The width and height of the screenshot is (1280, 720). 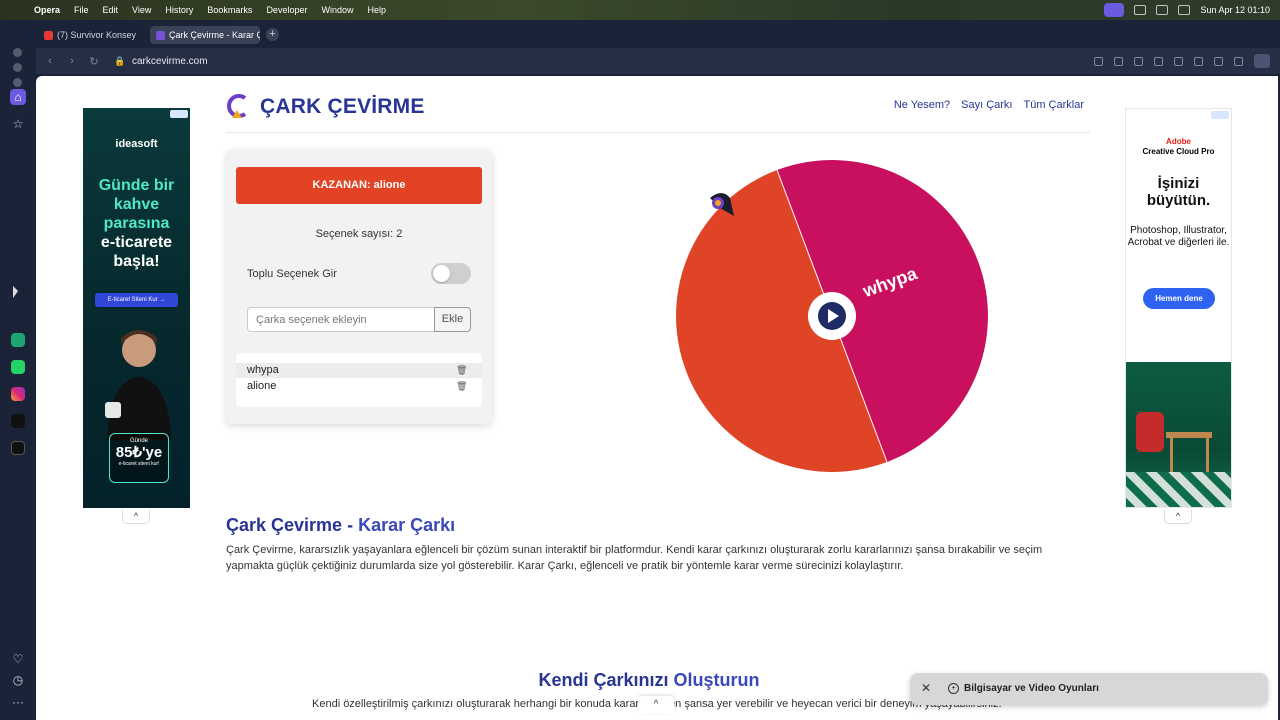 What do you see at coordinates (1184, 10) in the screenshot?
I see `control-center-icon` at bounding box center [1184, 10].